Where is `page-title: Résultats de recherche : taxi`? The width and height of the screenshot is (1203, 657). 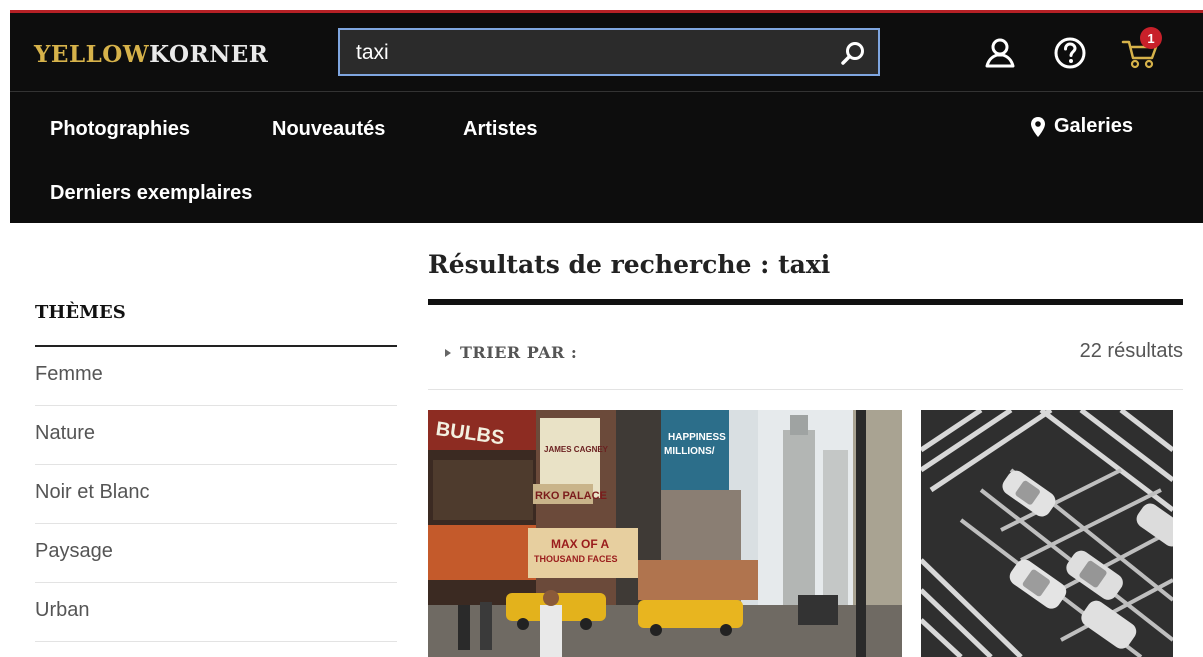 page-title: Résultats de recherche : taxi is located at coordinates (629, 264).